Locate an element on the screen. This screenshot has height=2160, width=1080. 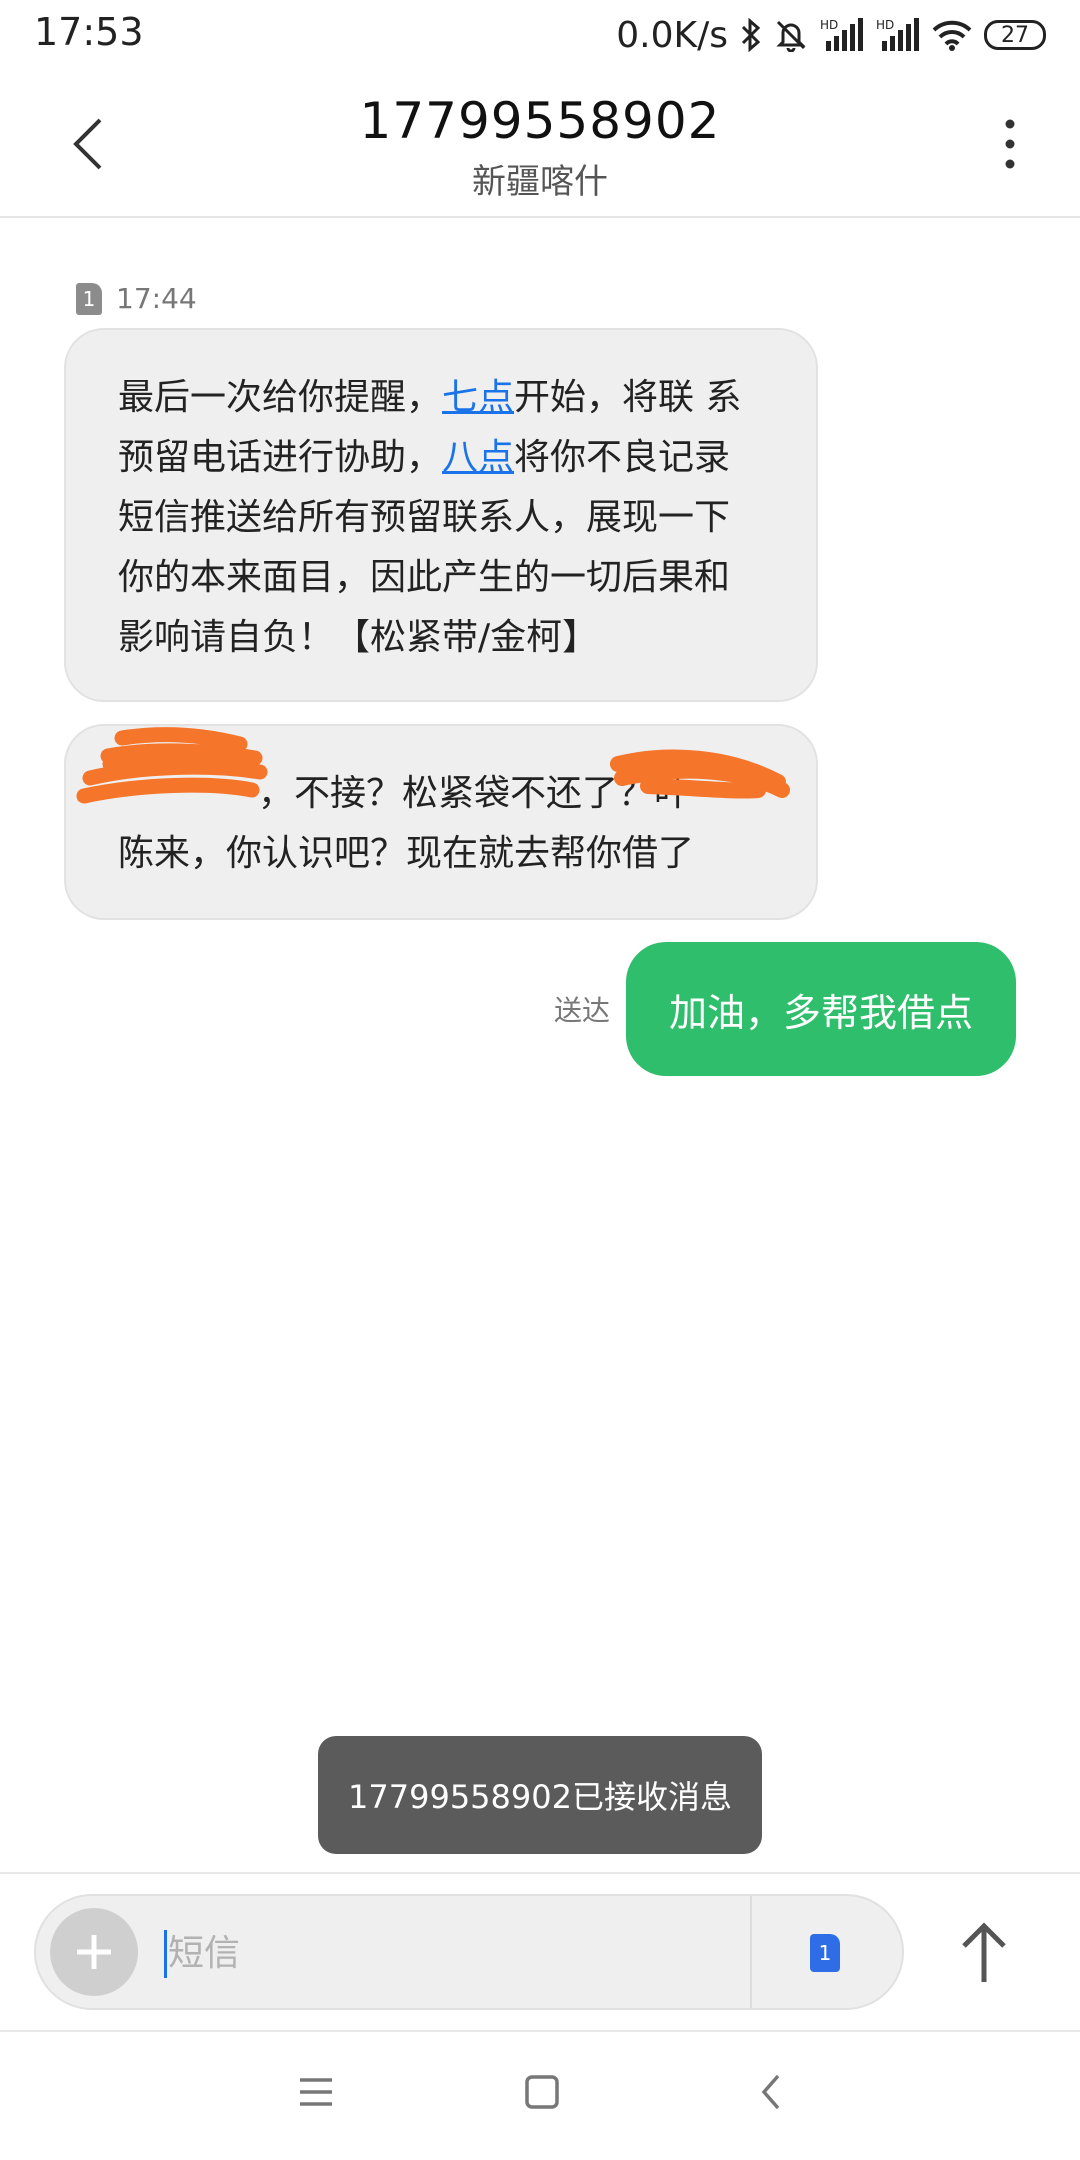
message-text-line: 陈来，你认识吧？现在就去帮你借了 is located at coordinates (406, 853).